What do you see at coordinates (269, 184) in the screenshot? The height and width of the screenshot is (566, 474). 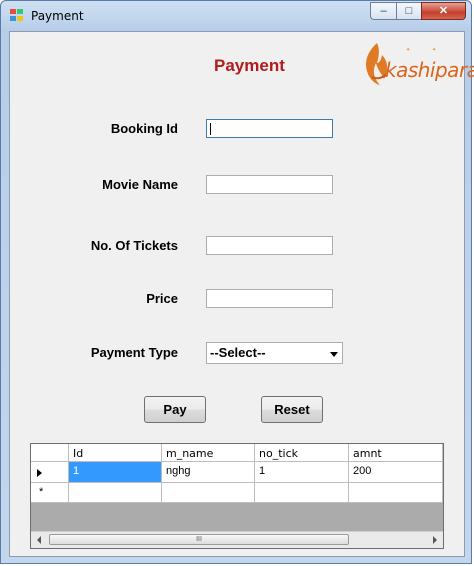 I see `movie-name-input` at bounding box center [269, 184].